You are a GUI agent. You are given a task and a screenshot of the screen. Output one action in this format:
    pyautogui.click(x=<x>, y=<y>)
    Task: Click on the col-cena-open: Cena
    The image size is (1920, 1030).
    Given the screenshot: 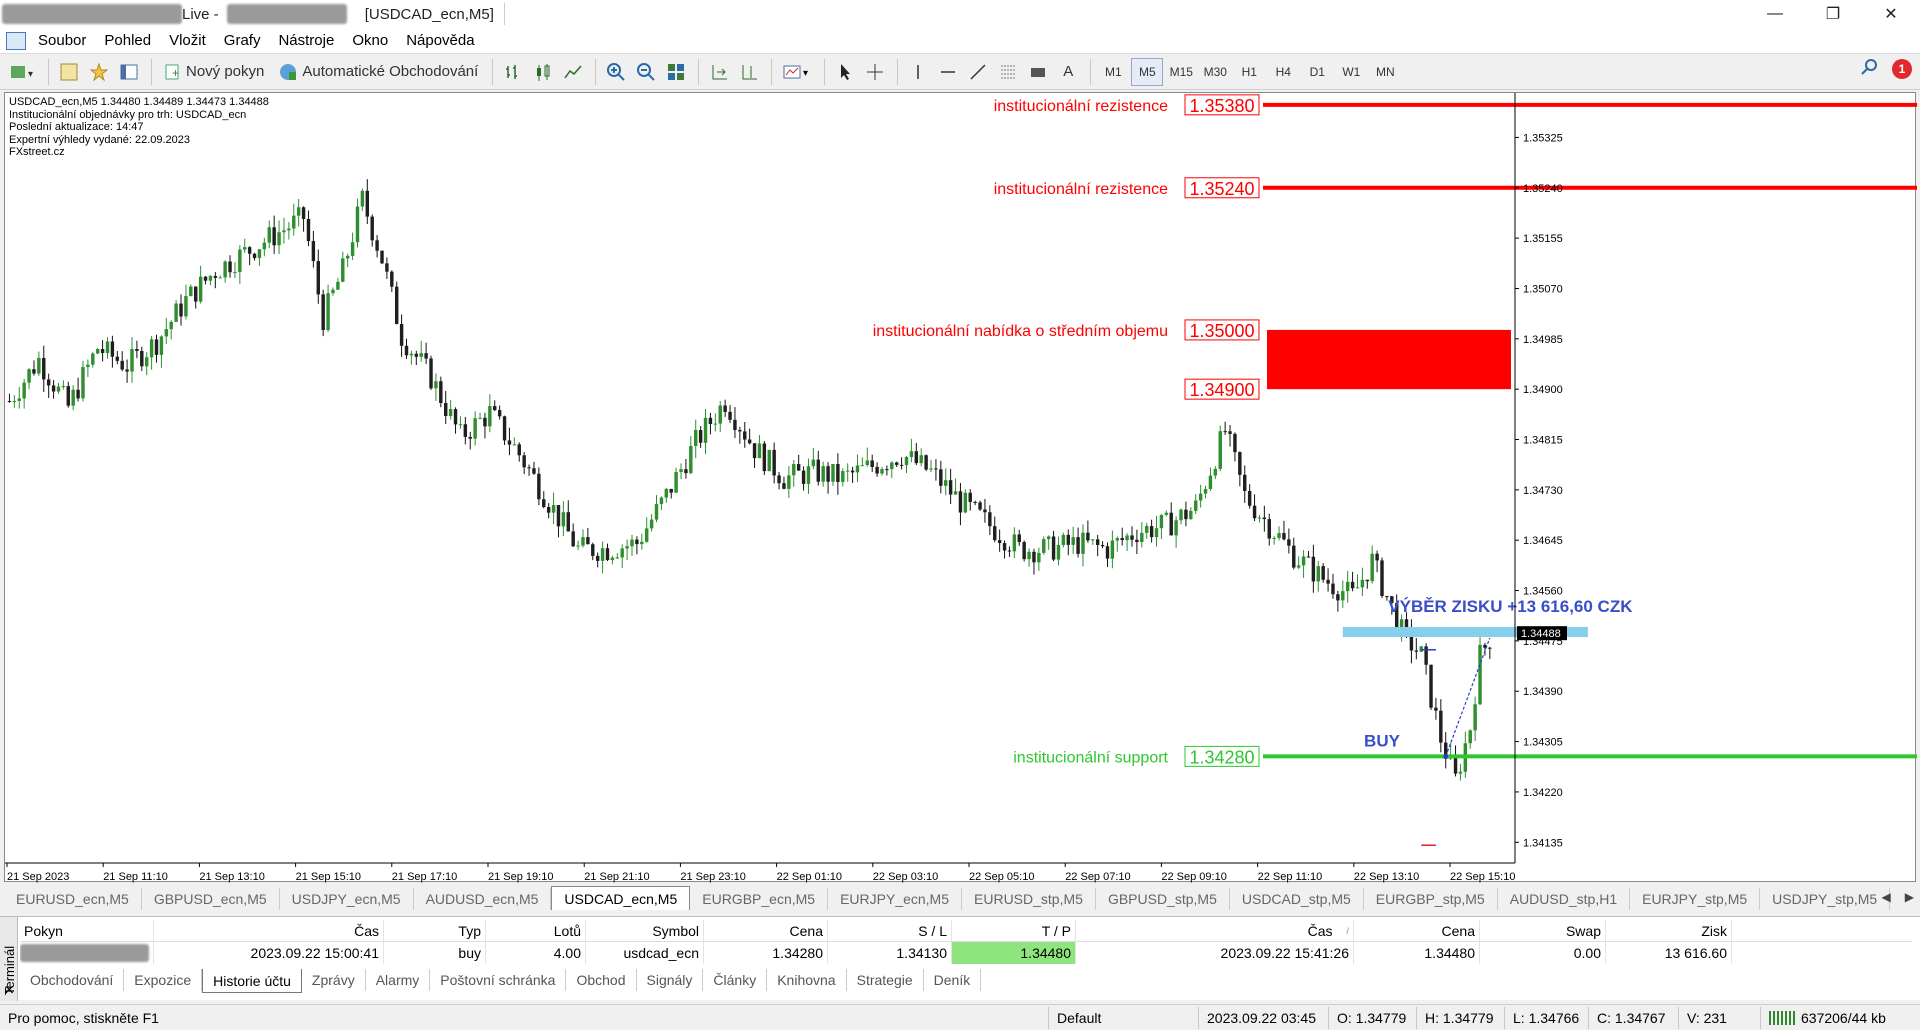 What is the action you would take?
    pyautogui.click(x=766, y=930)
    